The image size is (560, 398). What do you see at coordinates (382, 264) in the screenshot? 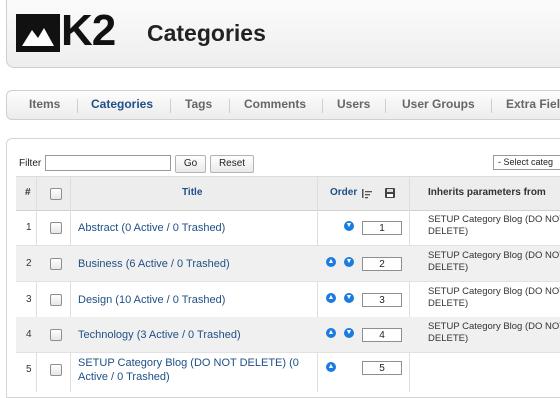
I see `order-input: 2` at bounding box center [382, 264].